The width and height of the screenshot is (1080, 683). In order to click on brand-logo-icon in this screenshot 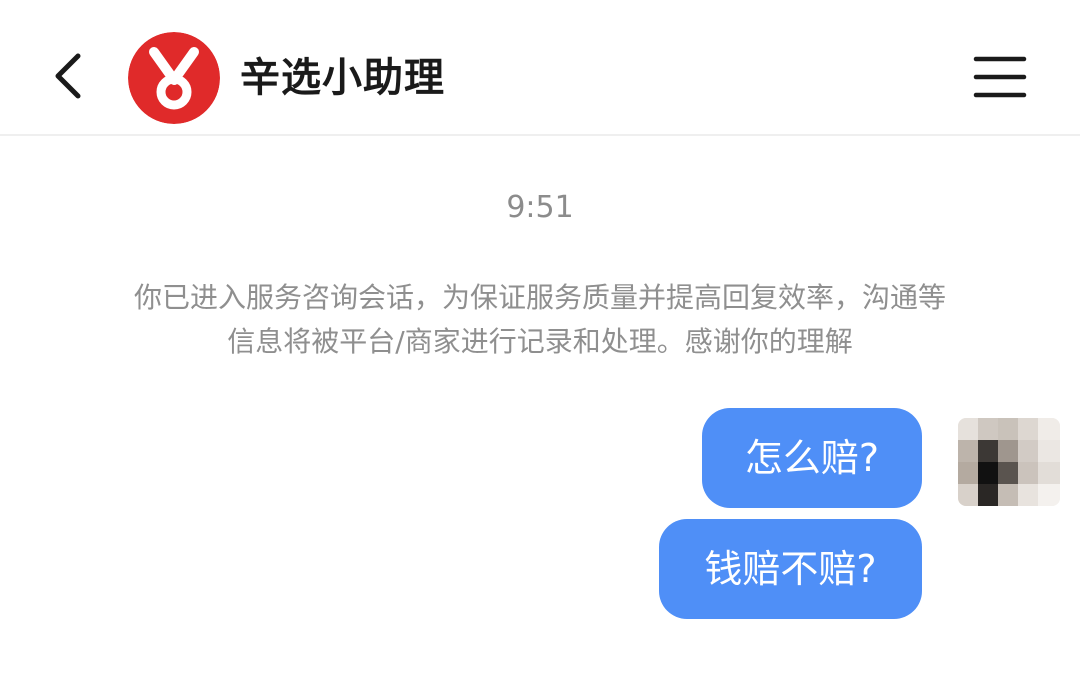, I will do `click(174, 78)`.